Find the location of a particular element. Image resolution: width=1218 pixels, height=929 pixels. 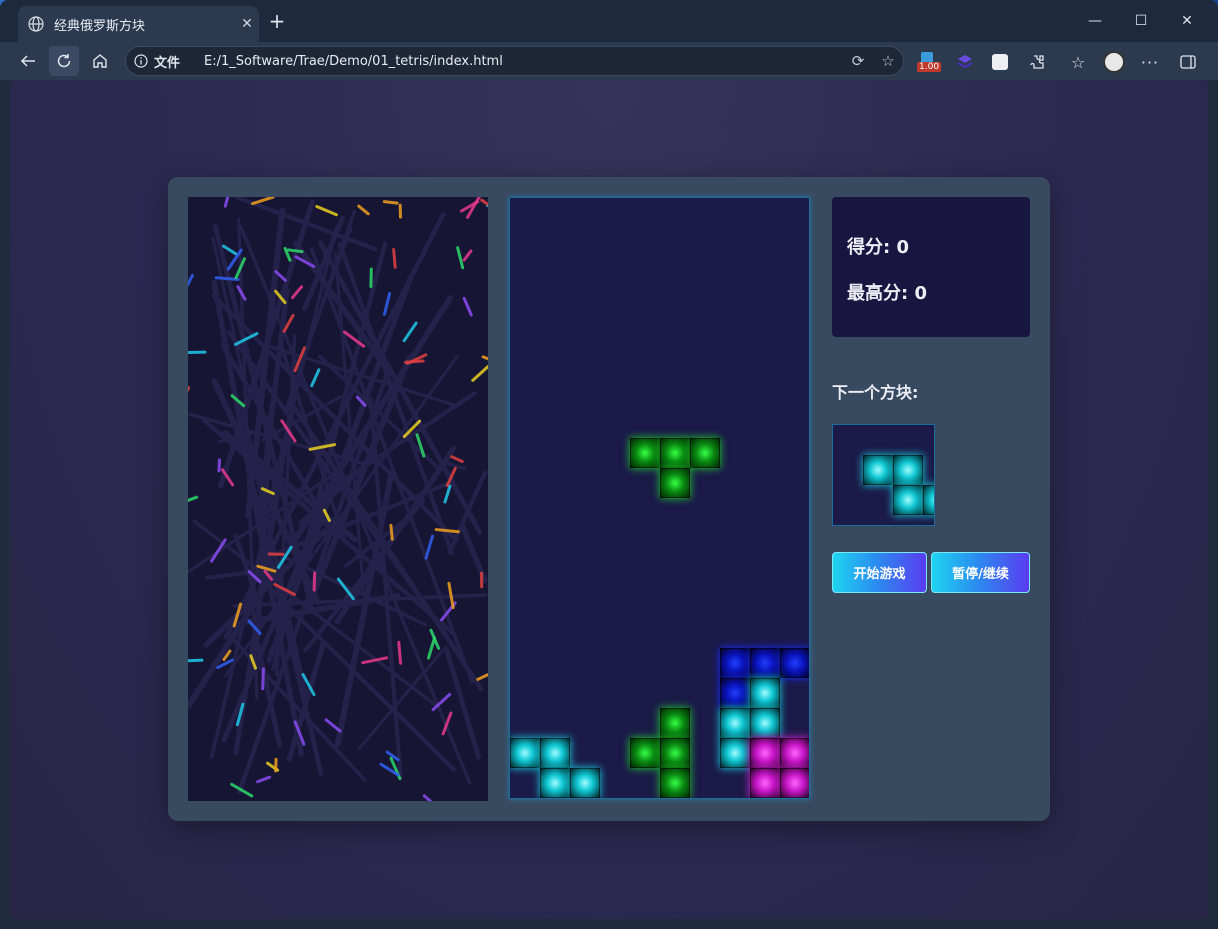

favorites-icon: ☆ is located at coordinates (1078, 62).